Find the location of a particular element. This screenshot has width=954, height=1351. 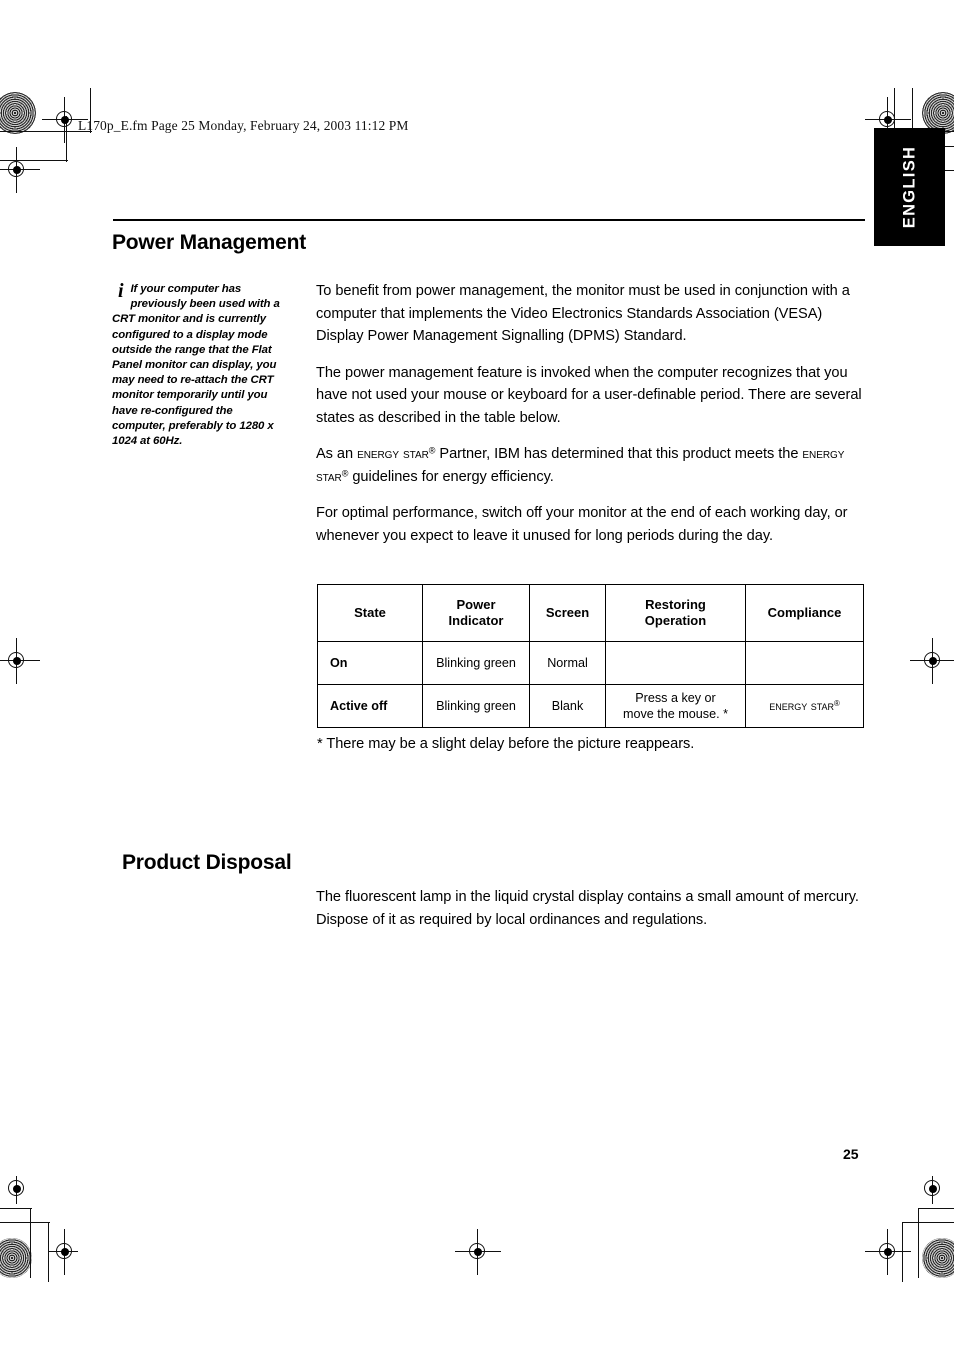

column-header-power-indicator: Power Indicator is located at coordinates (476, 613).